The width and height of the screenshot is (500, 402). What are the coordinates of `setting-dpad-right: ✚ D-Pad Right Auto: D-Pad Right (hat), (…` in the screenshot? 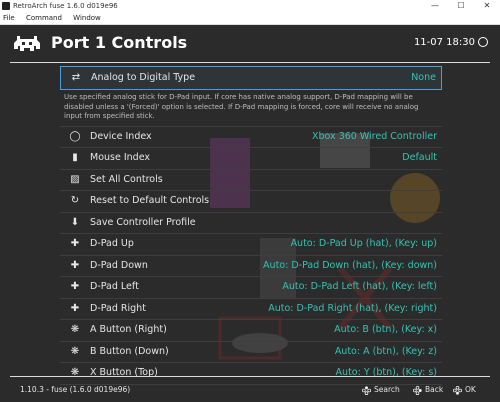 It's located at (251, 309).